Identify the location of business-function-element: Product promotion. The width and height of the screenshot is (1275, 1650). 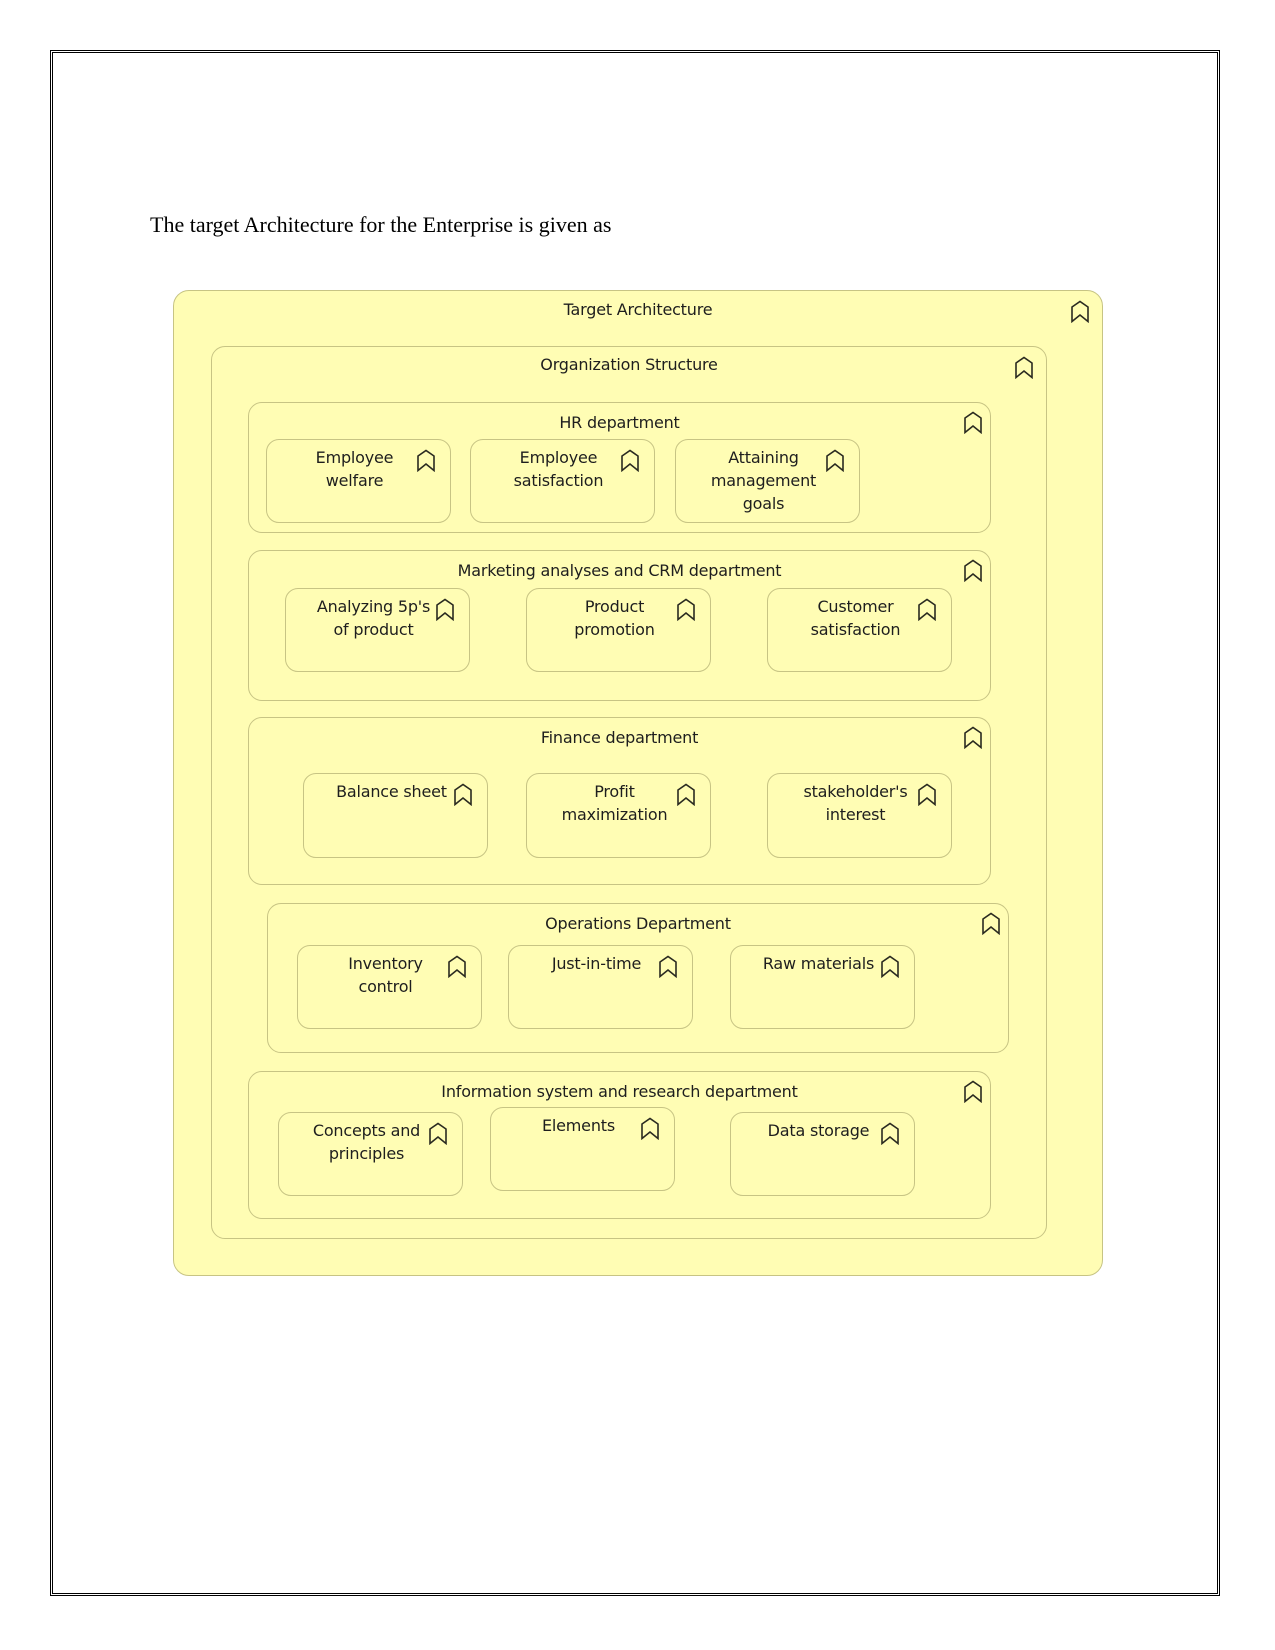
(618, 630).